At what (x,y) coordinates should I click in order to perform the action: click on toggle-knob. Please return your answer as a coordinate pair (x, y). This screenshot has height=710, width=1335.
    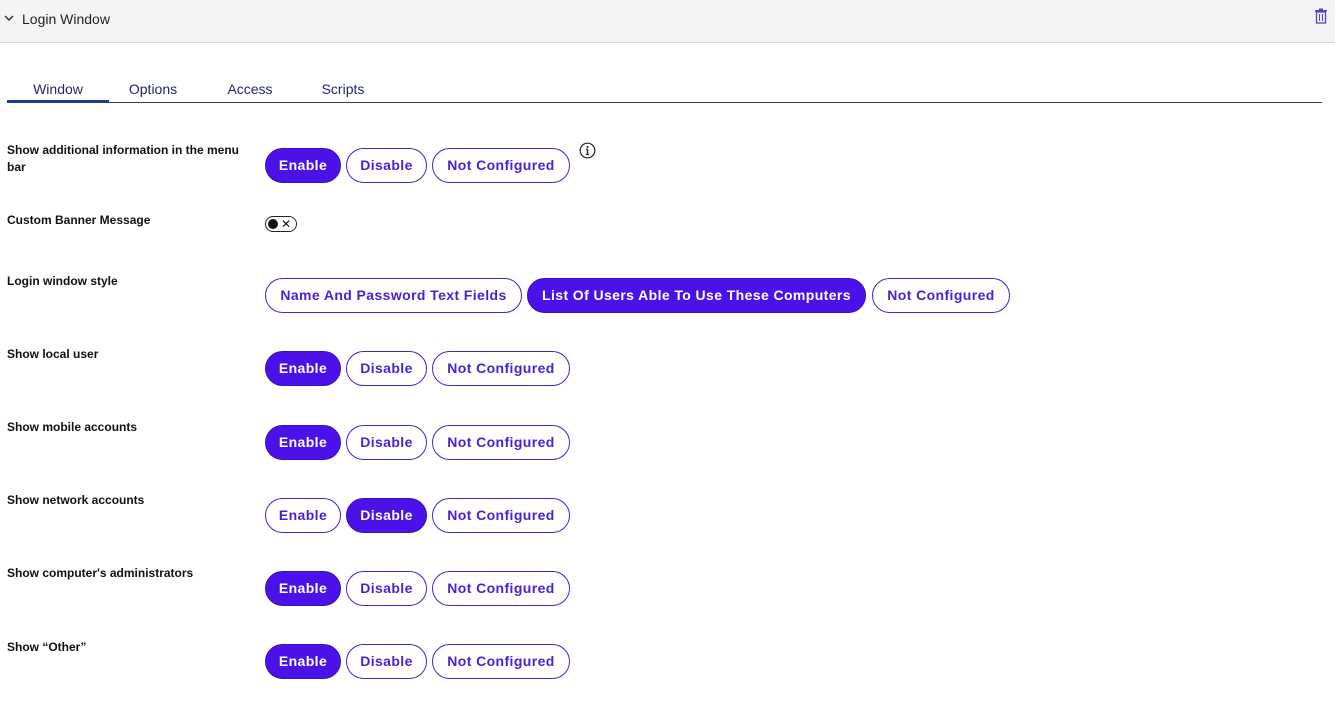
    Looking at the image, I should click on (273, 224).